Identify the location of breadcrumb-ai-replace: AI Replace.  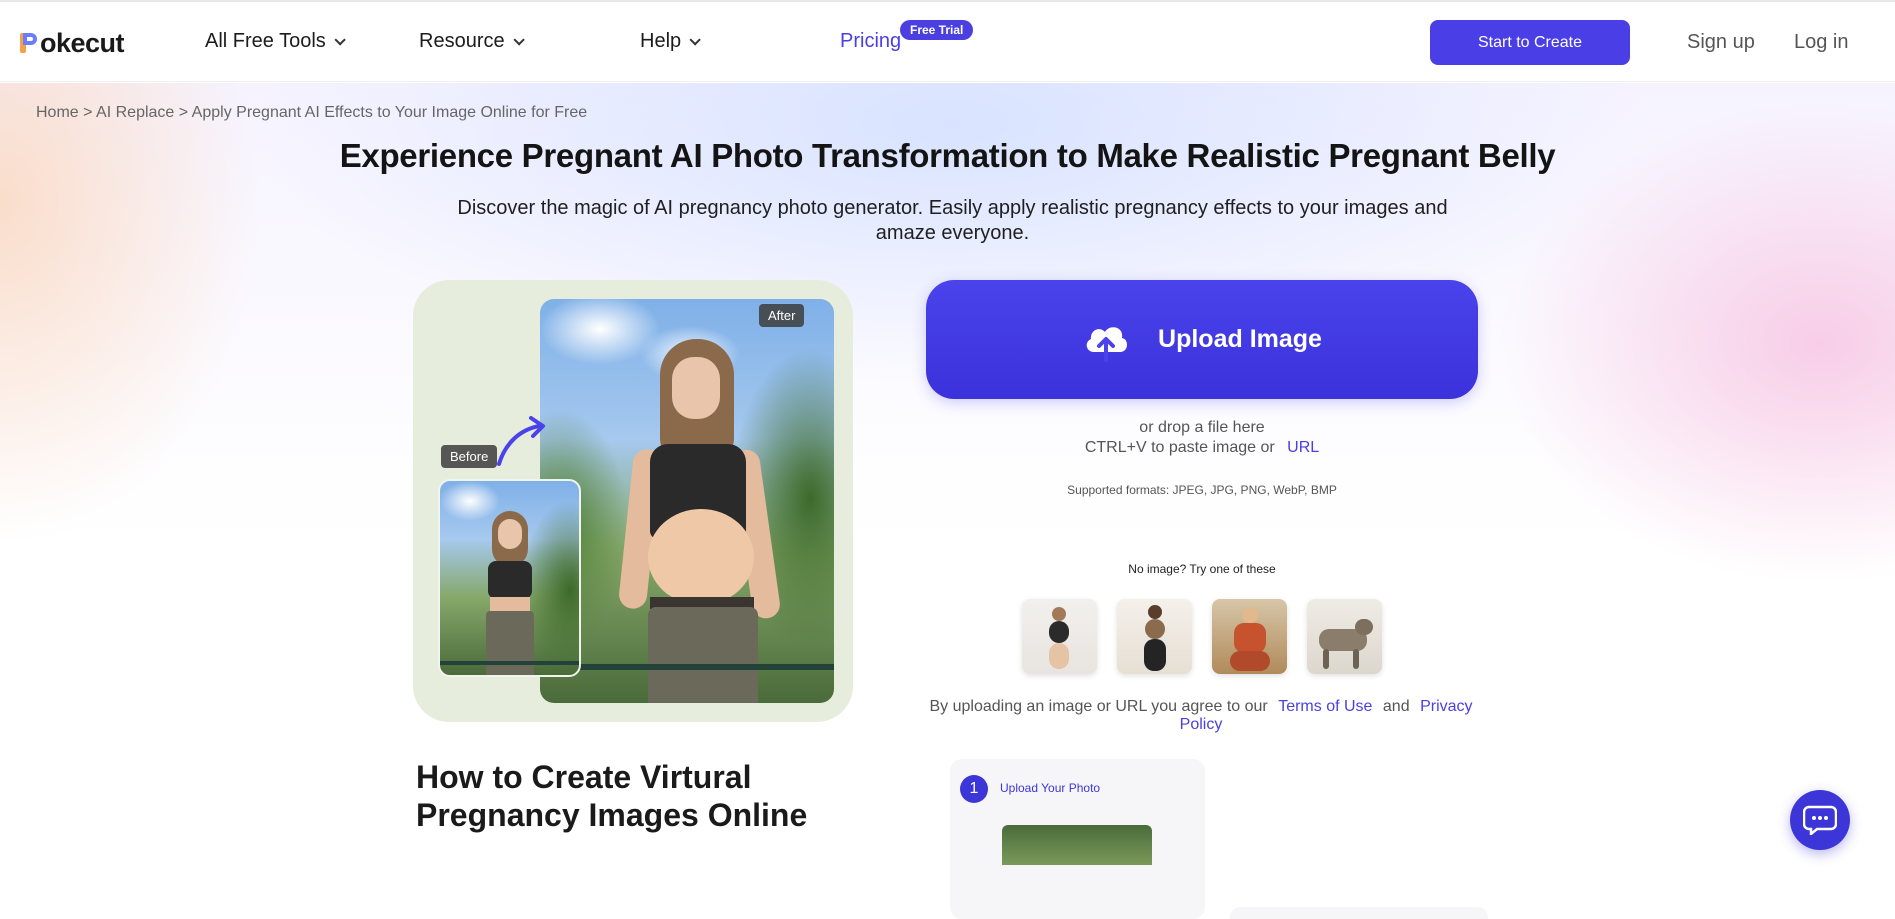
(135, 112).